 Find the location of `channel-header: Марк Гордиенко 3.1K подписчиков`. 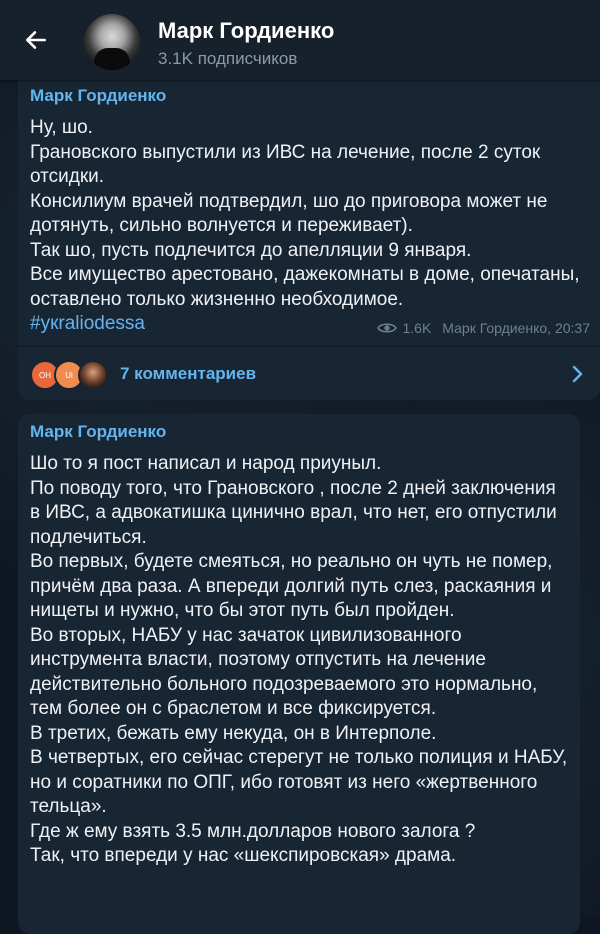

channel-header: Марк Гордиенко 3.1K подписчиков is located at coordinates (300, 40).